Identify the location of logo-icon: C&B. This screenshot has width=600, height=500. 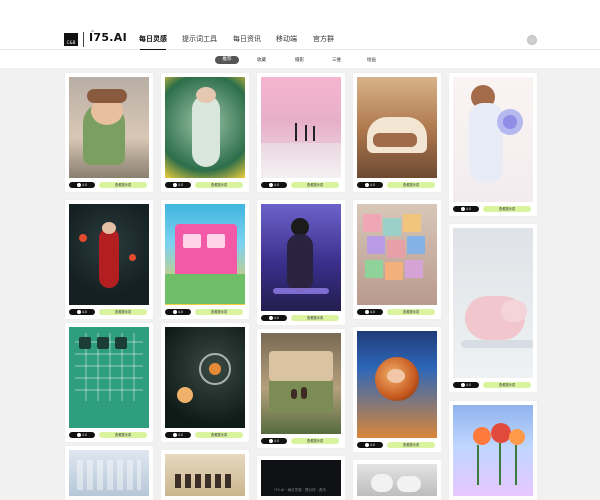
(71, 39).